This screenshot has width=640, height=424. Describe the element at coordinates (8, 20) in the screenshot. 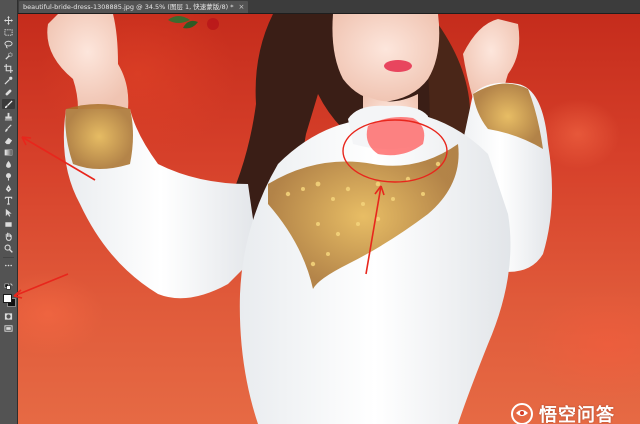

I see `move-tool-icon` at that location.